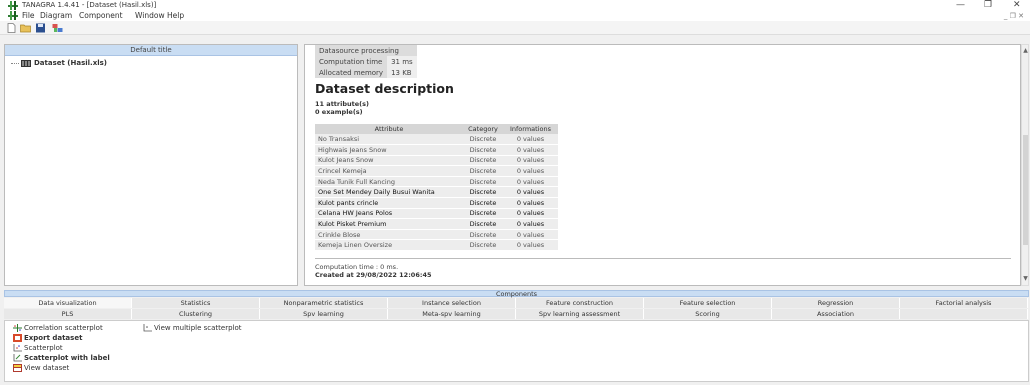  What do you see at coordinates (89, 5) in the screenshot?
I see `window-title: TANAGRA 1.4.41 - [Dataset (Hasil.xls)]` at bounding box center [89, 5].